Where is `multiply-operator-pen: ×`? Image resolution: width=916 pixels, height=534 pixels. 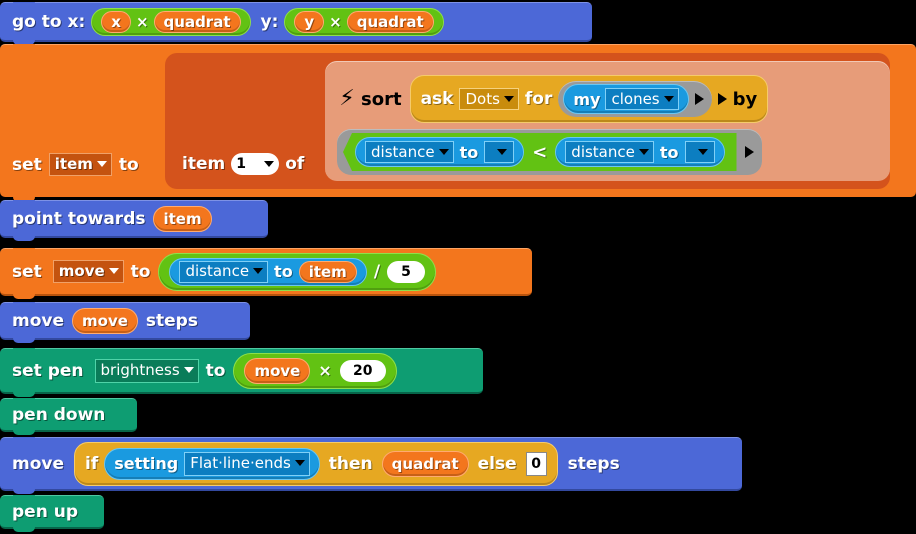 multiply-operator-pen: × is located at coordinates (325, 370).